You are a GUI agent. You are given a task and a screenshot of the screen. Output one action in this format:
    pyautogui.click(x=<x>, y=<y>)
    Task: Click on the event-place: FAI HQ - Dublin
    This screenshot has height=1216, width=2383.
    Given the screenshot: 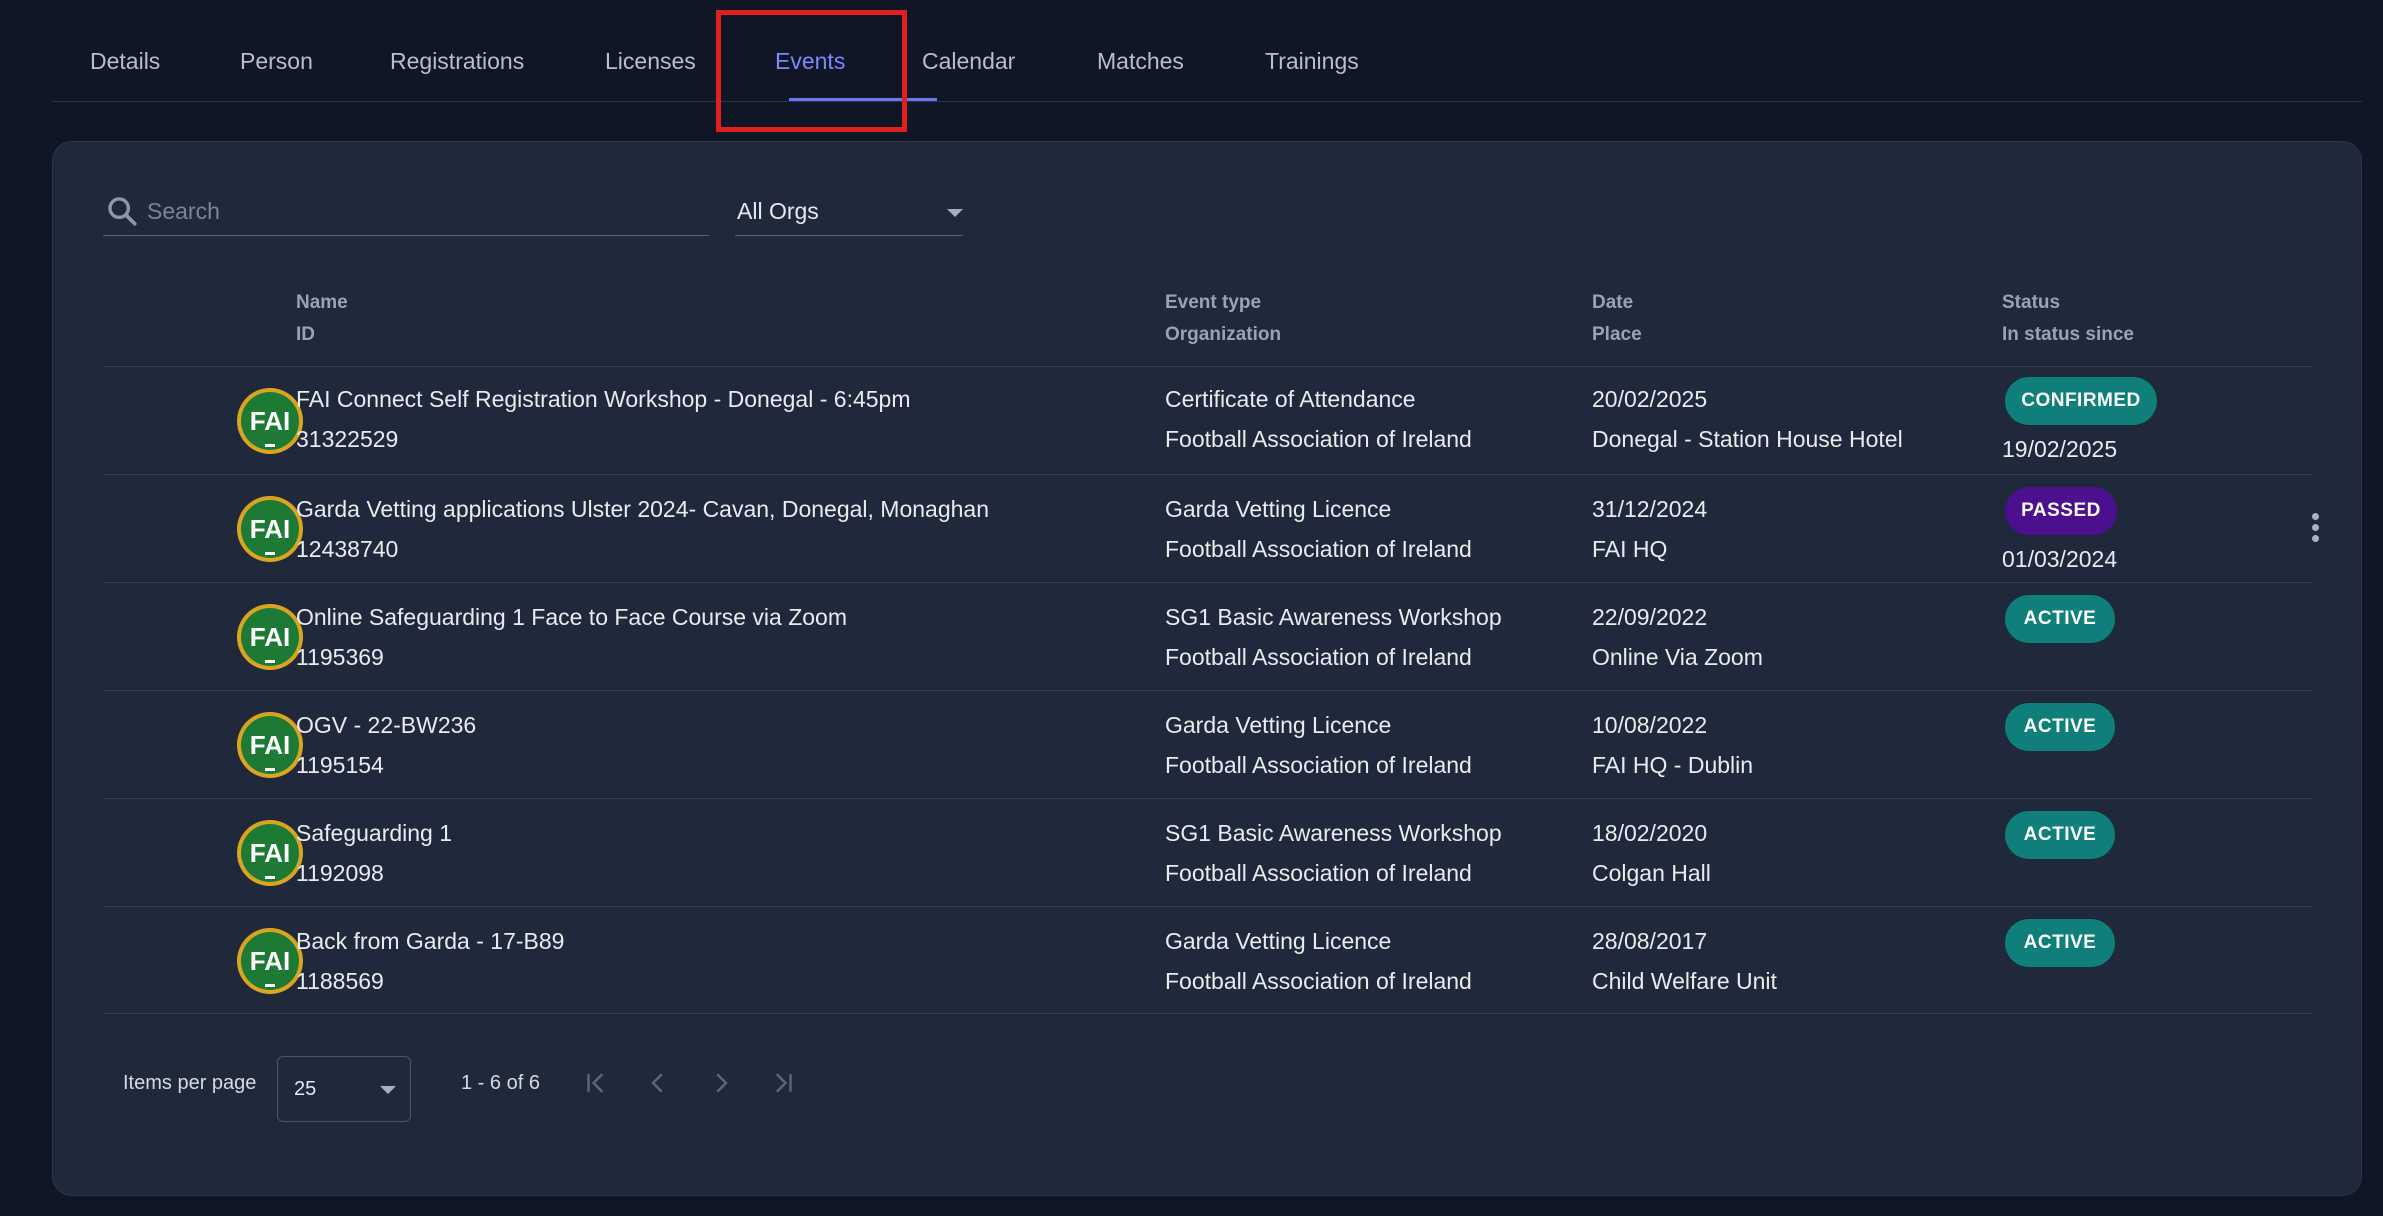 What is the action you would take?
    pyautogui.click(x=1673, y=765)
    